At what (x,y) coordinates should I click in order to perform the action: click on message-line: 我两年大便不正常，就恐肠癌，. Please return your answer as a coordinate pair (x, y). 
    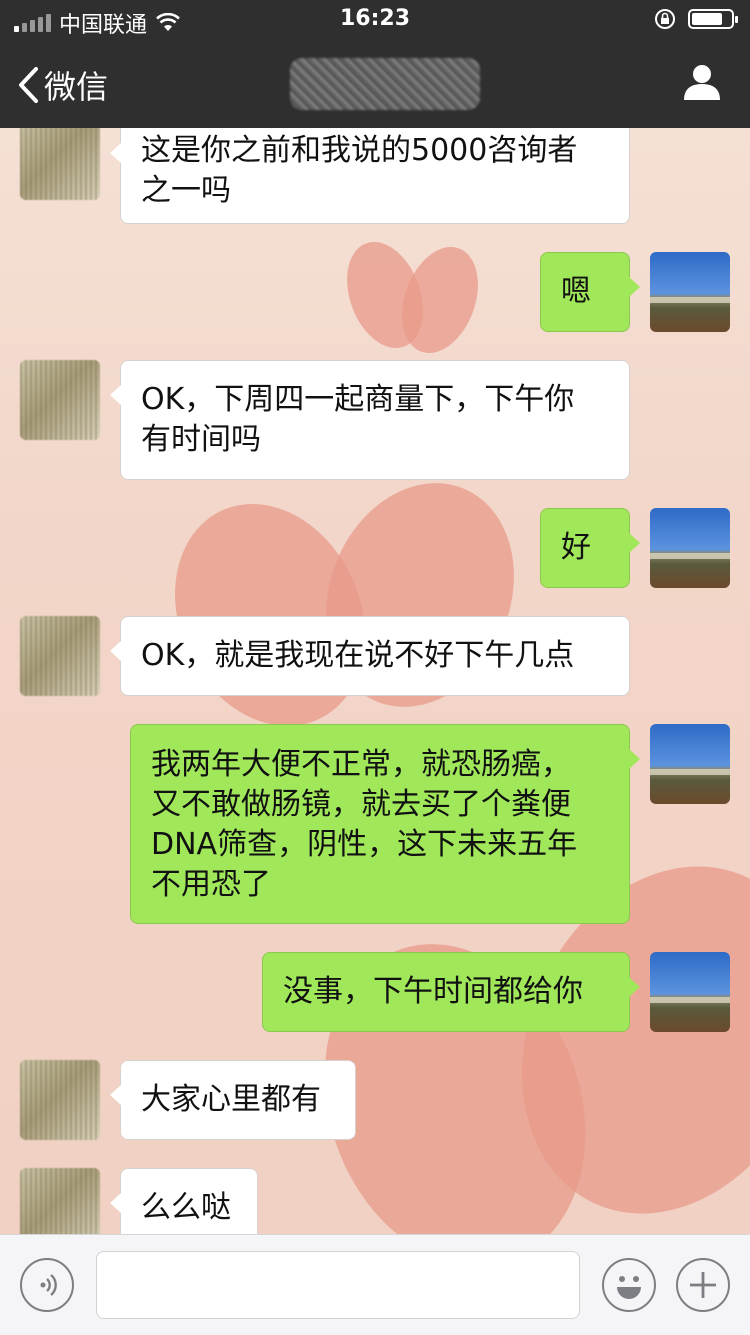
    Looking at the image, I should click on (361, 764).